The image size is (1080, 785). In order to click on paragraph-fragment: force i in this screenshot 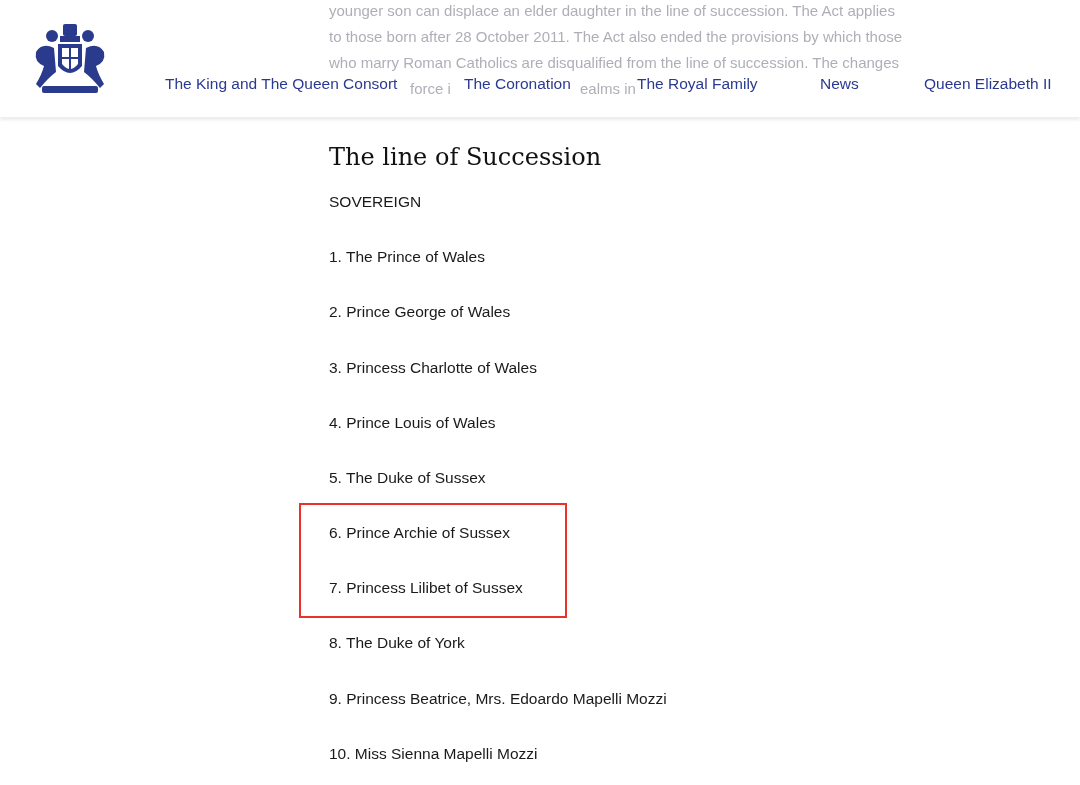, I will do `click(430, 89)`.